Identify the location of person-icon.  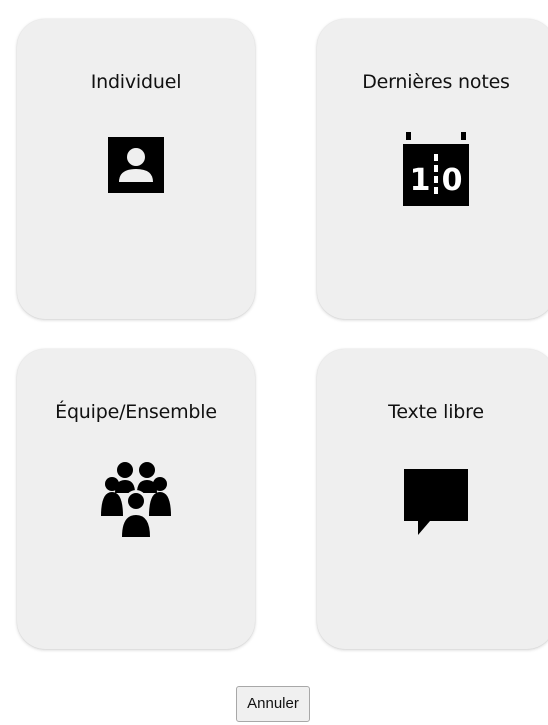
(136, 165).